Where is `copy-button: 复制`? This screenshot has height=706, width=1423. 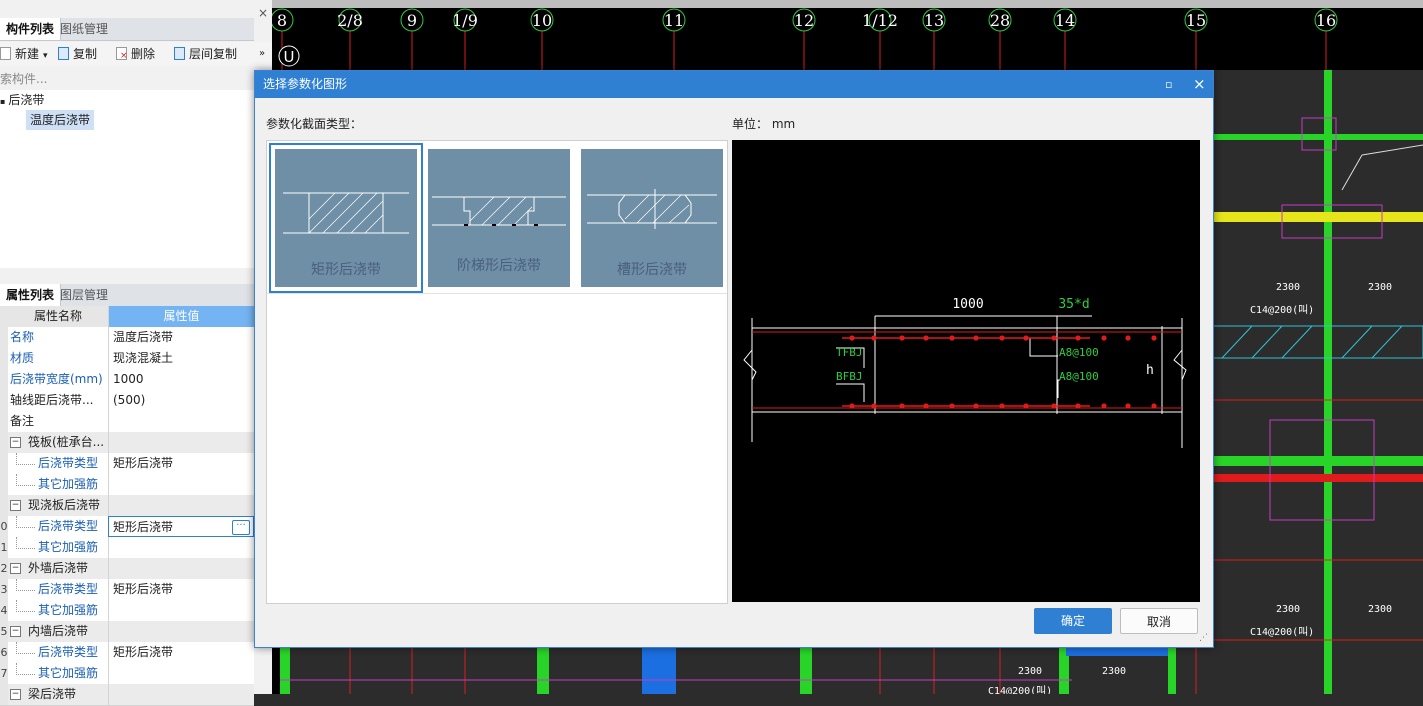 copy-button: 复制 is located at coordinates (77, 54).